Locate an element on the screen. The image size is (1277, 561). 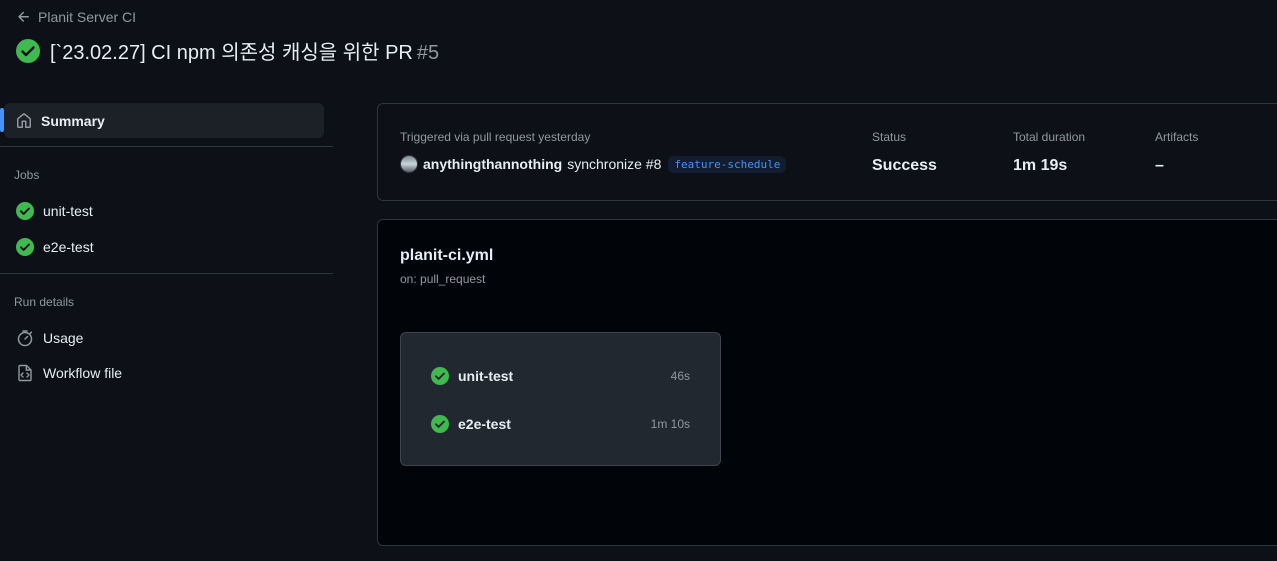
job-name: e2e-test is located at coordinates (484, 424).